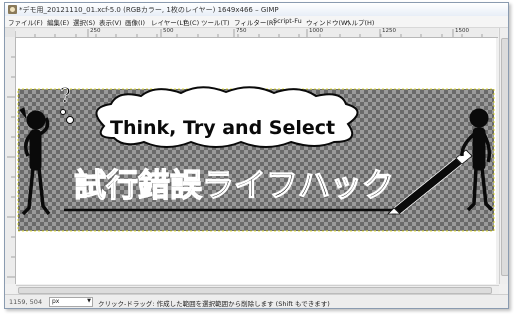 Image resolution: width=514 pixels, height=314 pixels. Describe the element at coordinates (328, 22) in the screenshot. I see `menu-windows: ウィンドウ(W)` at that location.